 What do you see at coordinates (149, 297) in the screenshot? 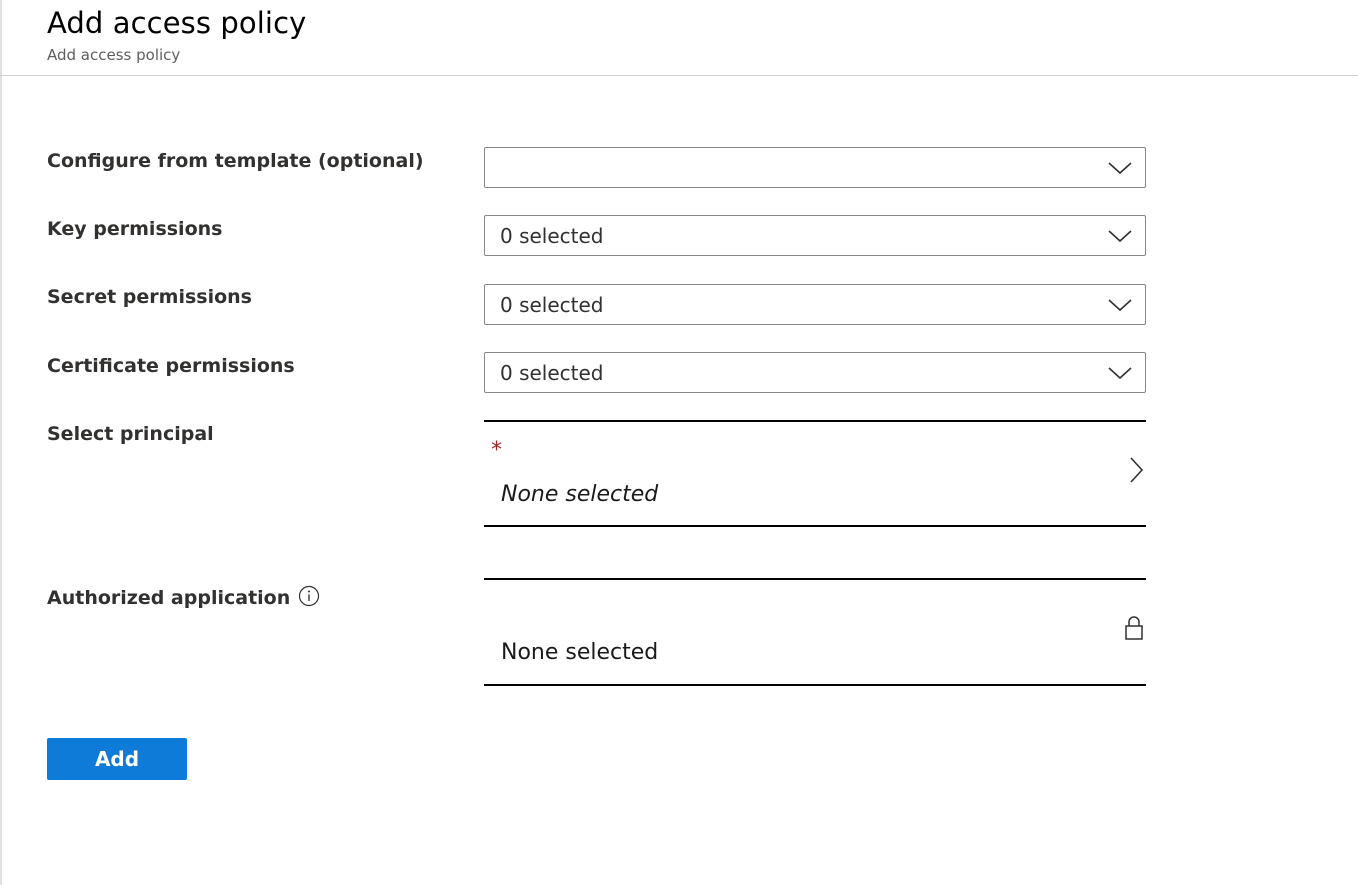
I see `secret-permissions-label: Secret permissions` at bounding box center [149, 297].